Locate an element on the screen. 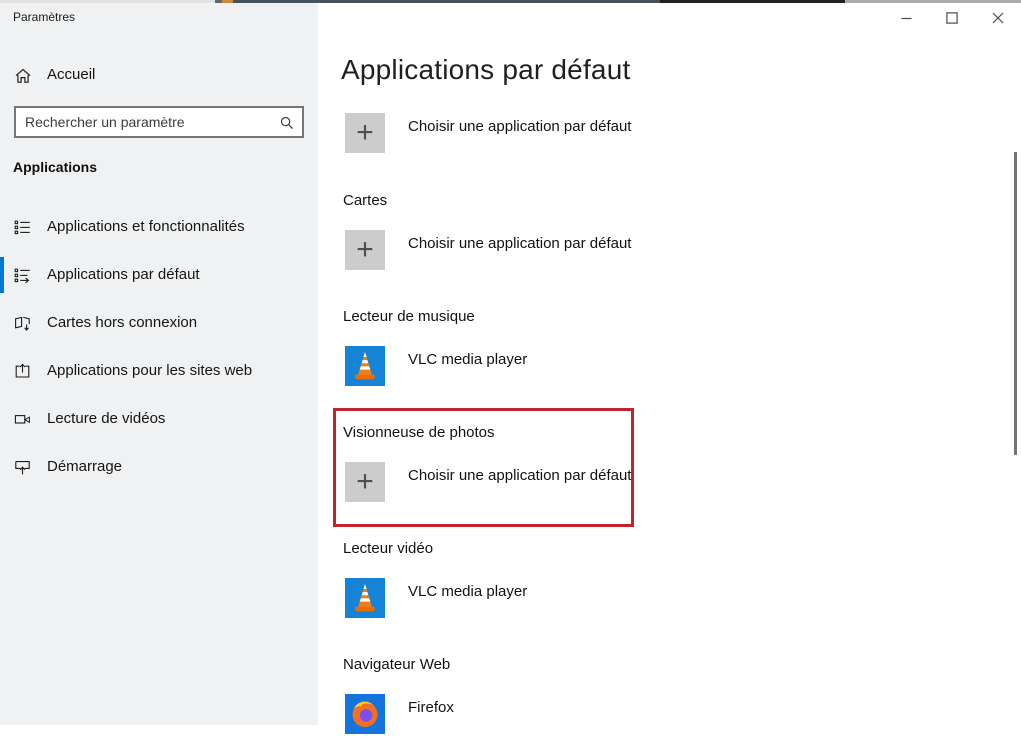 The height and width of the screenshot is (739, 1021). sidebar-item-label: Applications par défaut is located at coordinates (123, 274).